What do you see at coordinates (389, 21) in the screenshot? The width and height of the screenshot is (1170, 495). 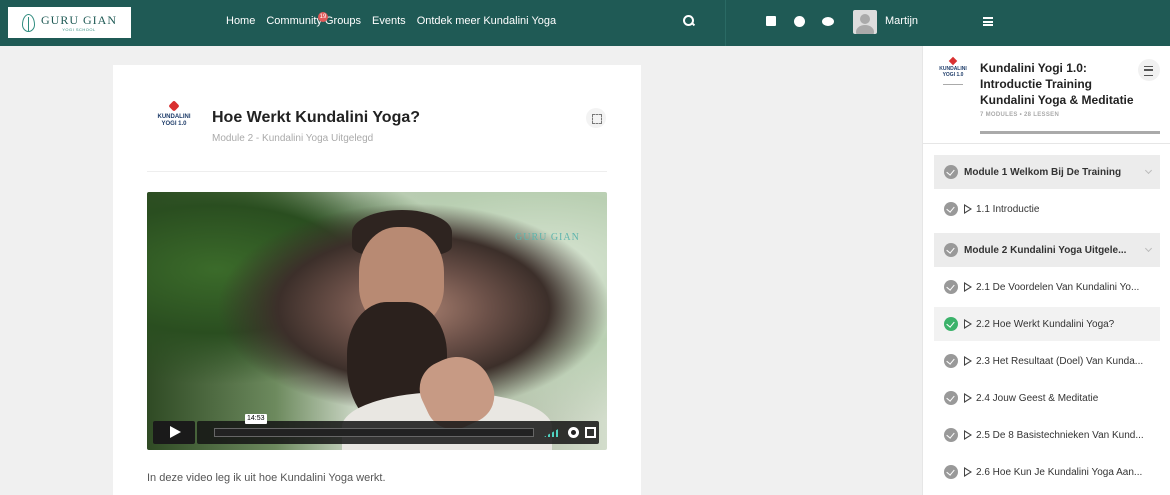 I see `nav-events: Events` at bounding box center [389, 21].